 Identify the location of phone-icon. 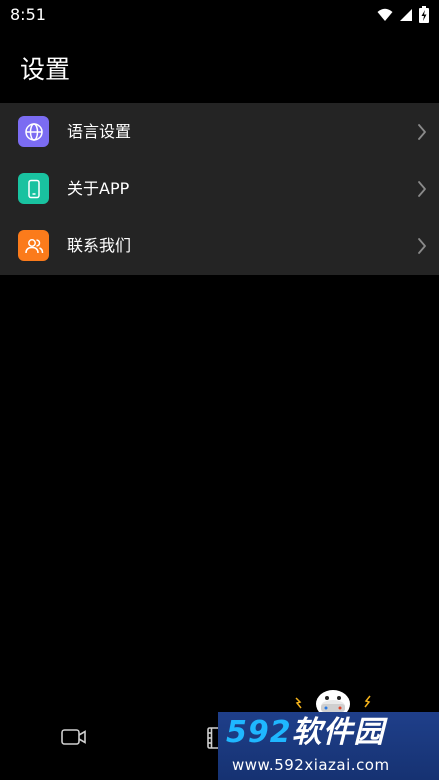
(33, 188).